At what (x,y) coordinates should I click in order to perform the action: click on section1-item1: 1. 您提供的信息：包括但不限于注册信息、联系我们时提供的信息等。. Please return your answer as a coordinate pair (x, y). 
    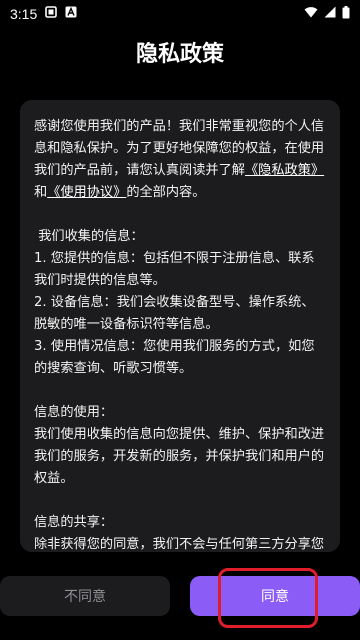
    Looking at the image, I should click on (174, 269).